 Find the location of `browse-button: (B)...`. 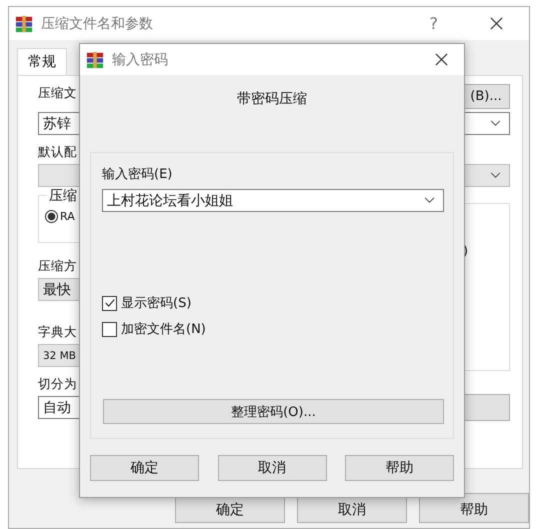

browse-button: (B)... is located at coordinates (486, 96).